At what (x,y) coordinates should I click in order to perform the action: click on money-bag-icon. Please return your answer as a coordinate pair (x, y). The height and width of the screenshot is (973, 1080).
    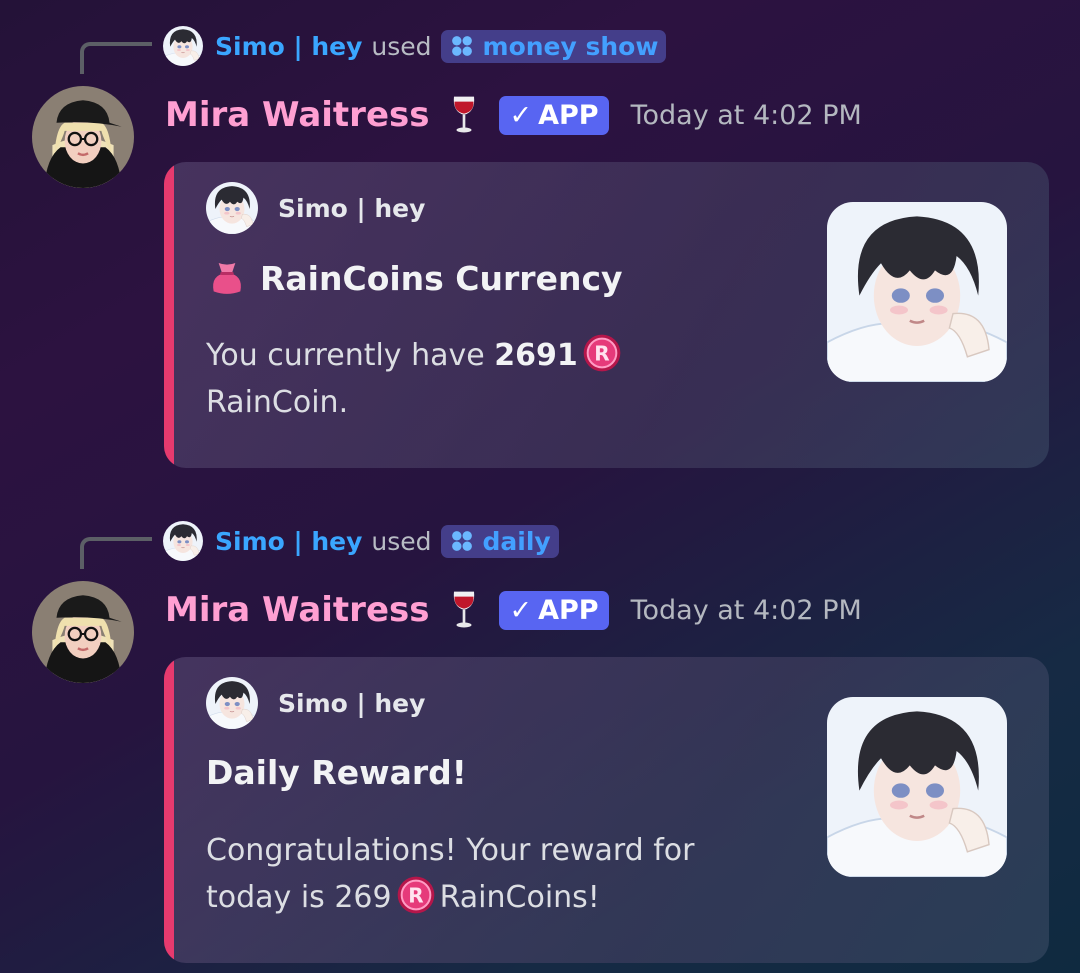
    Looking at the image, I should click on (227, 278).